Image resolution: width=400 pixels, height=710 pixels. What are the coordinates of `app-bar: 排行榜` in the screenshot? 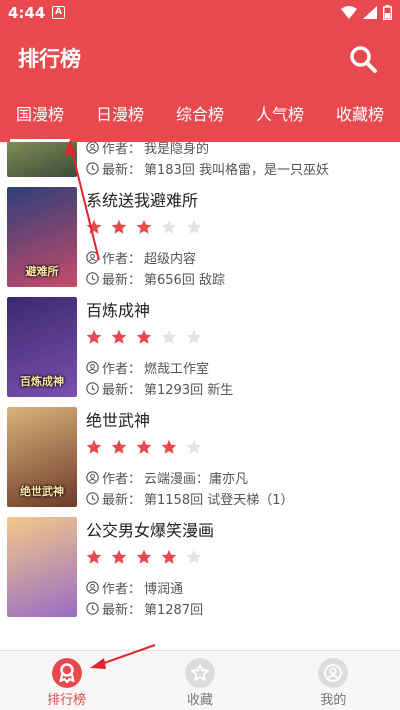 It's located at (200, 59).